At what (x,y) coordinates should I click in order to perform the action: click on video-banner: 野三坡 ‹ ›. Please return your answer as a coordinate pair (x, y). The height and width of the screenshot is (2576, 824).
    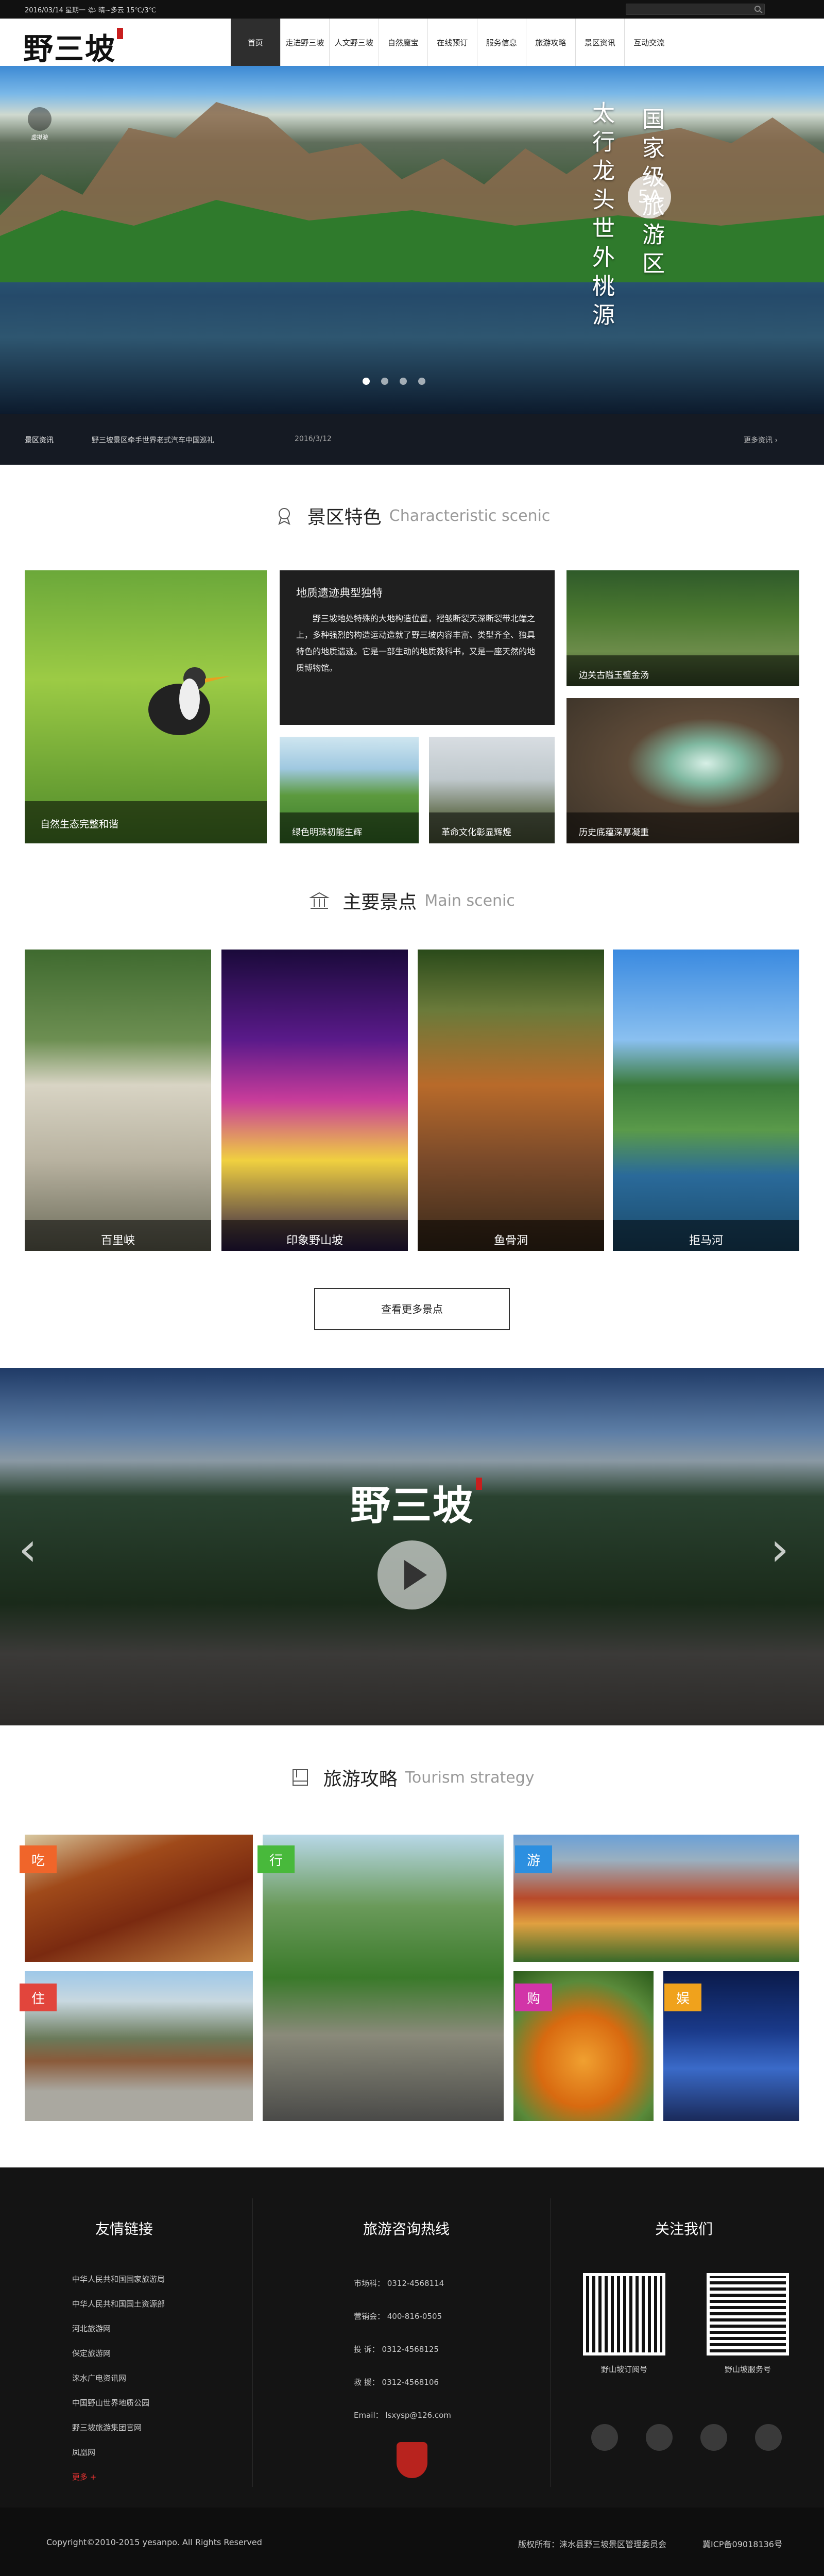
    Looking at the image, I should click on (412, 1546).